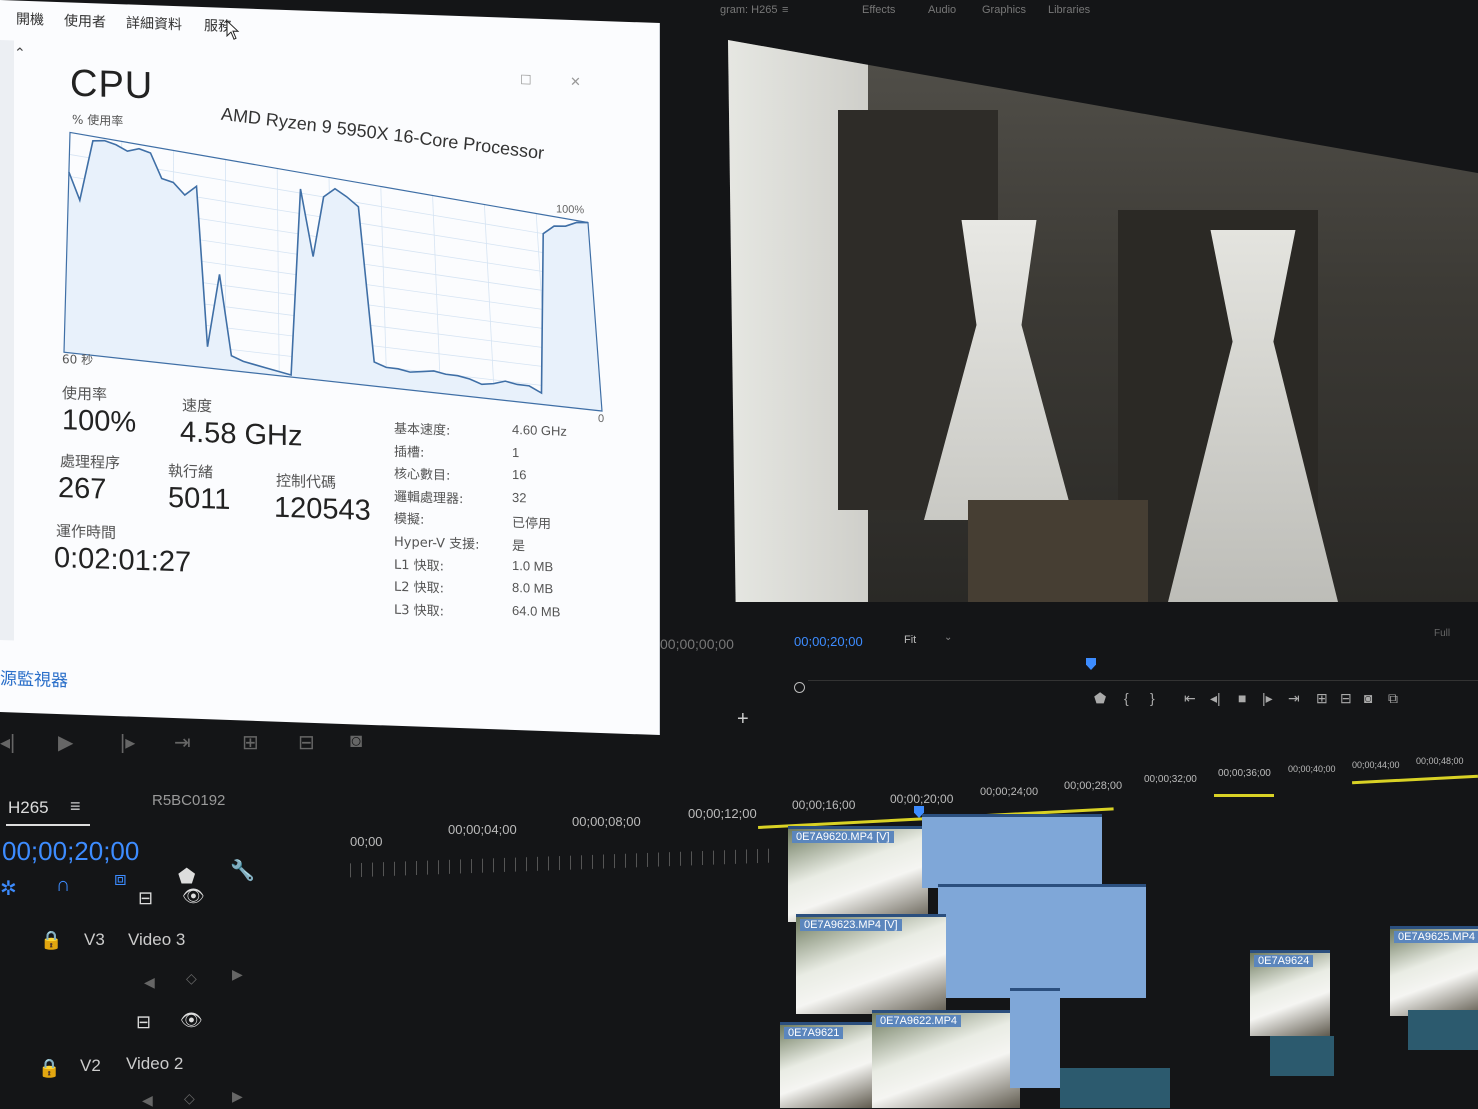 Image resolution: width=1478 pixels, height=1109 pixels. What do you see at coordinates (90, 462) in the screenshot?
I see `stat-label-processes: 處理程序` at bounding box center [90, 462].